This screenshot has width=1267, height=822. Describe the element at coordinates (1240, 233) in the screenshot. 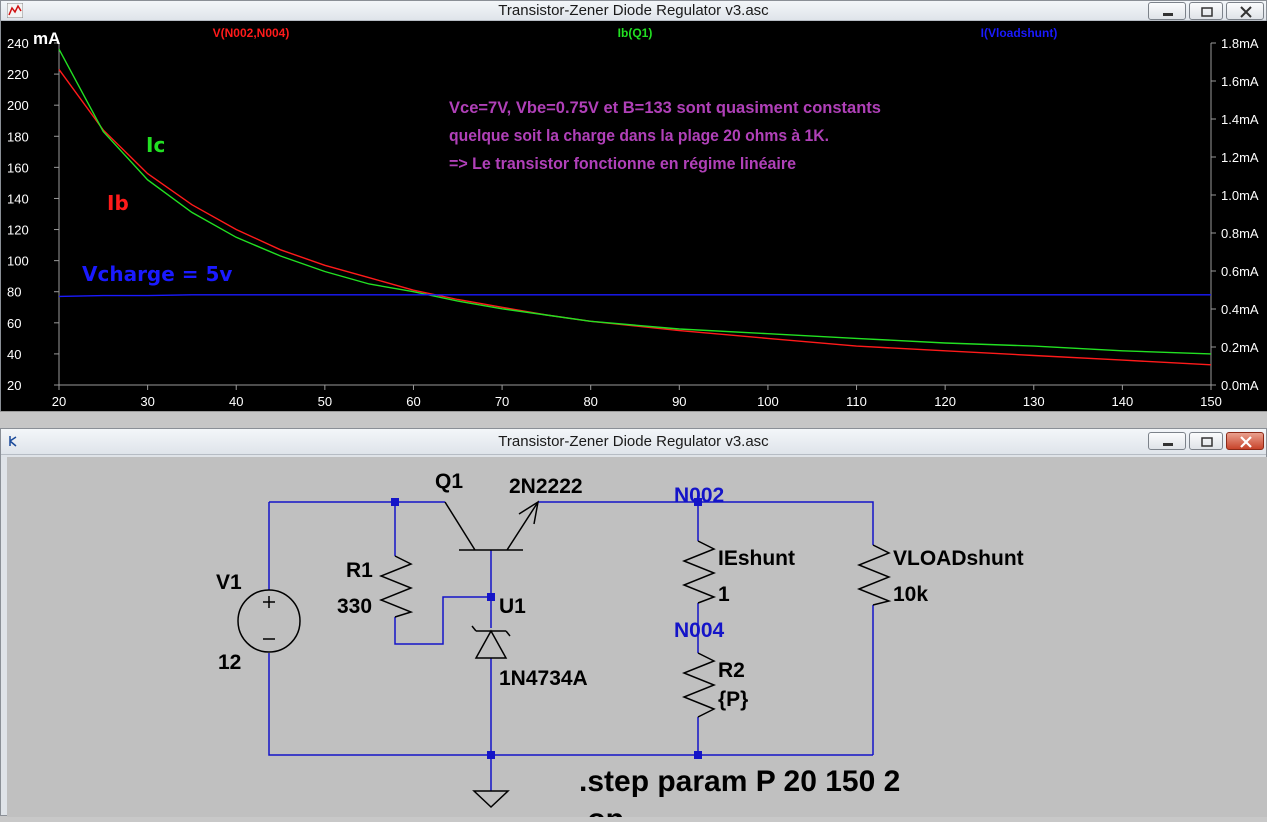

I see `y-right-tick-label: 0.8mA` at that location.